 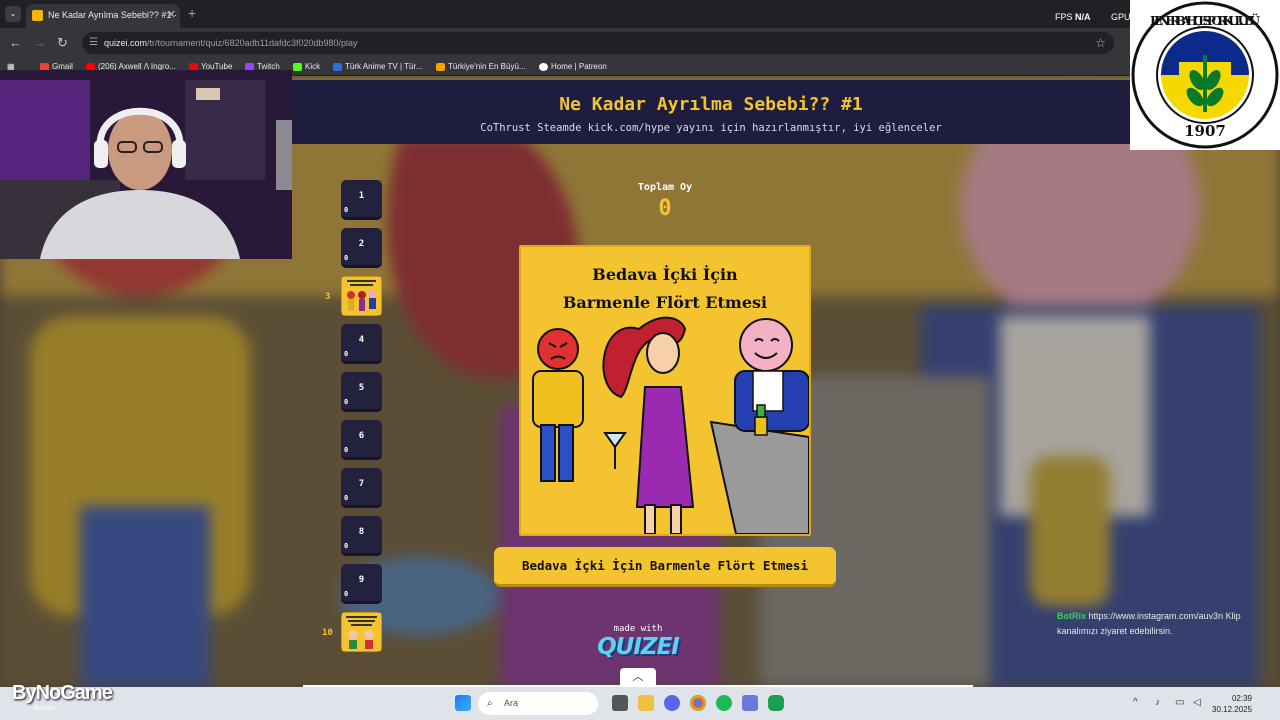 What do you see at coordinates (361, 532) in the screenshot?
I see `slot-number: 8` at bounding box center [361, 532].